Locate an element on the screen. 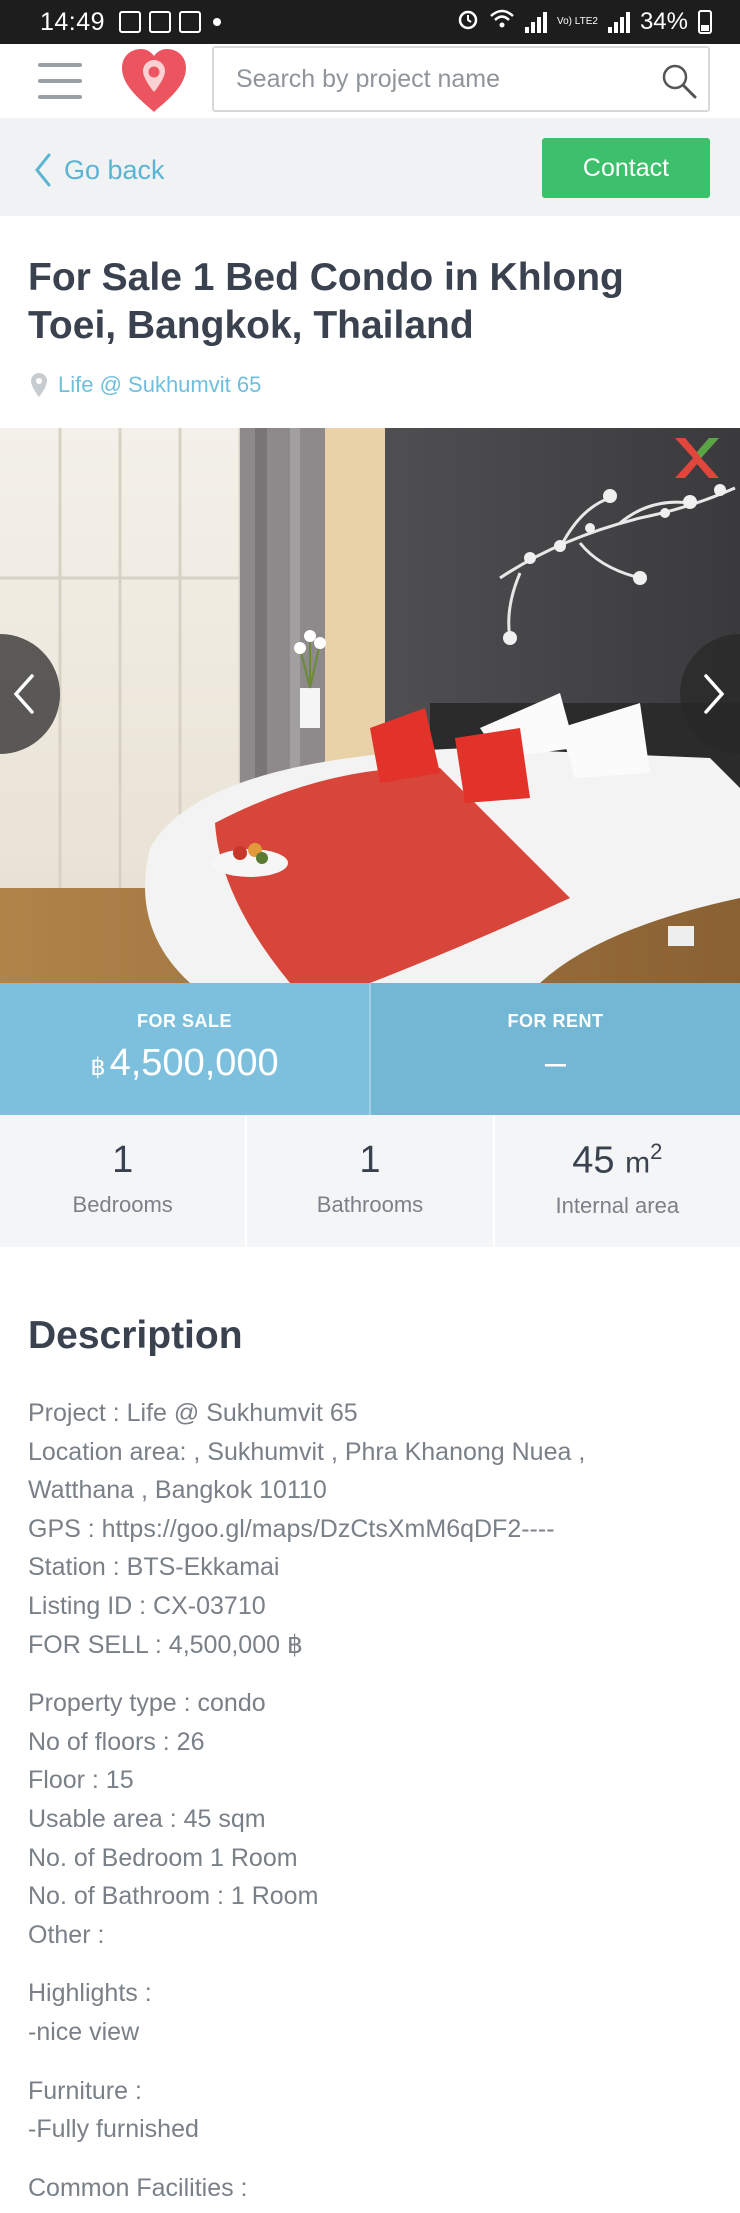 The image size is (740, 2213). sale-price-value: 4,500,000 is located at coordinates (194, 1063).